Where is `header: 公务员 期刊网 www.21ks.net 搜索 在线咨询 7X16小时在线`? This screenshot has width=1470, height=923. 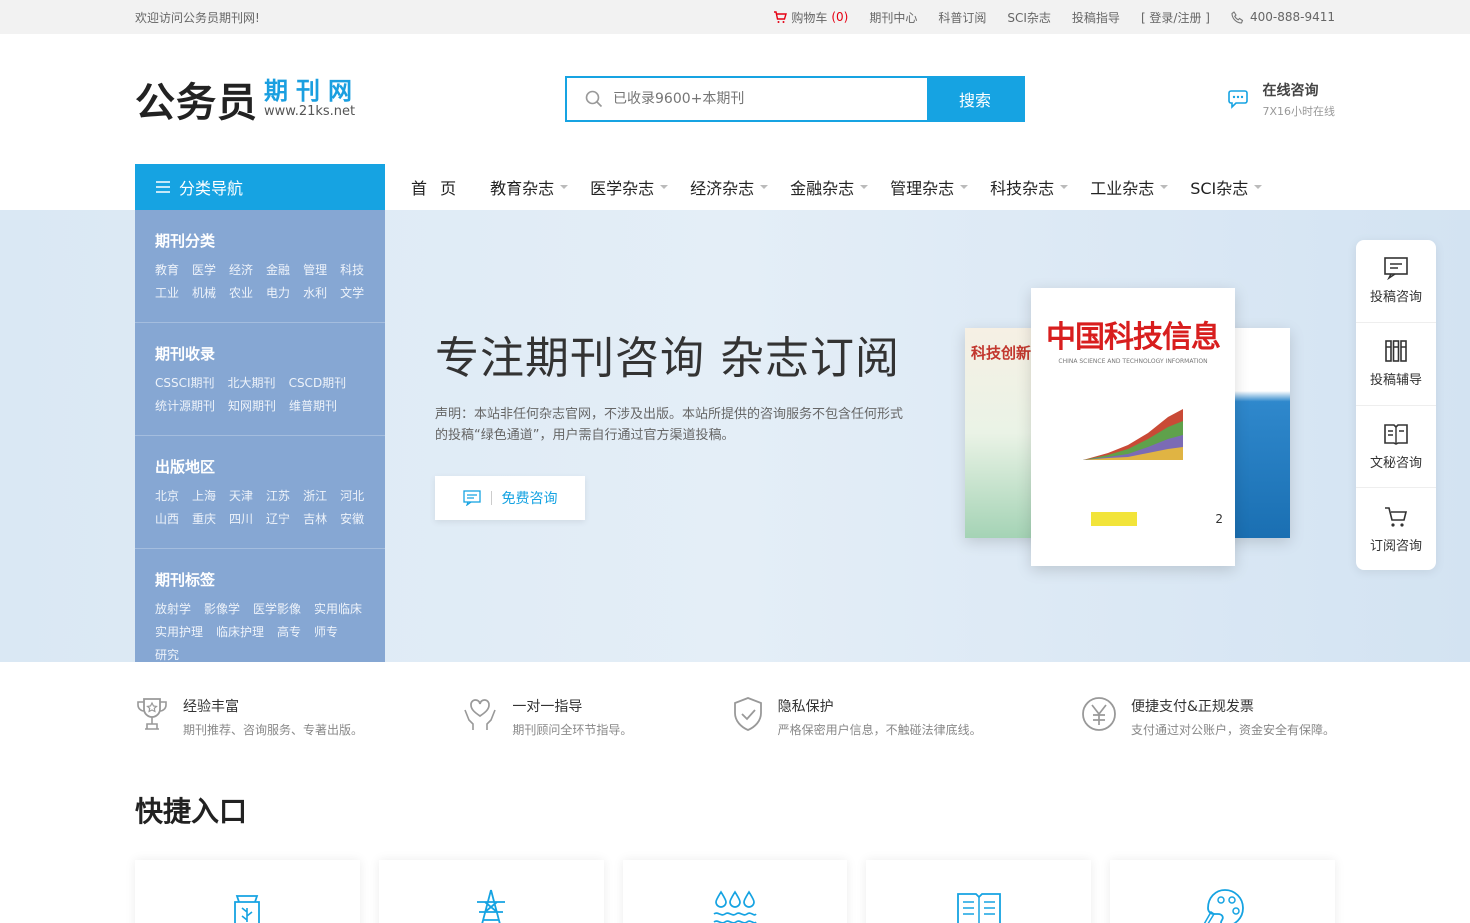 header: 公务员 期刊网 www.21ks.net 搜索 在线咨询 7X16小时在线 is located at coordinates (735, 99).